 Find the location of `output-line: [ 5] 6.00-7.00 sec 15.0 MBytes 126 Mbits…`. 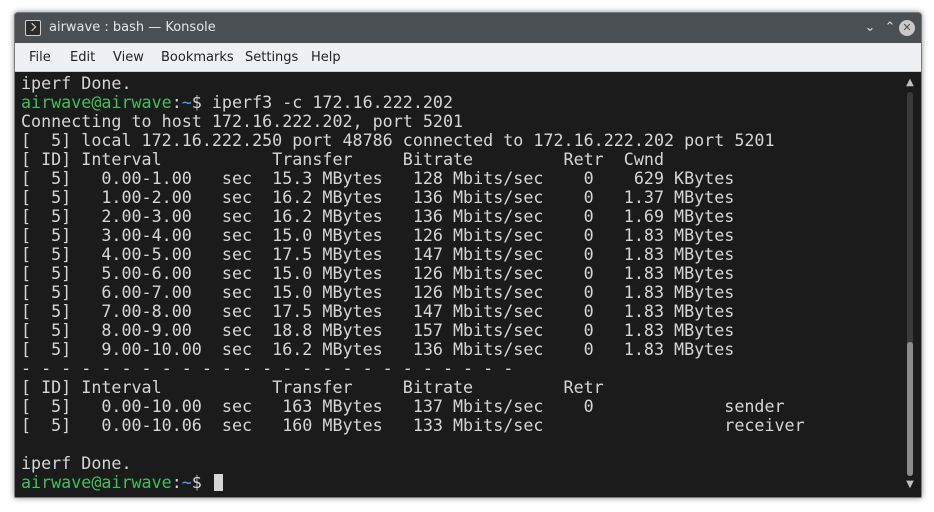

output-line: [ 5] 6.00-7.00 sec 15.0 MBytes 126 Mbits… is located at coordinates (378, 292).